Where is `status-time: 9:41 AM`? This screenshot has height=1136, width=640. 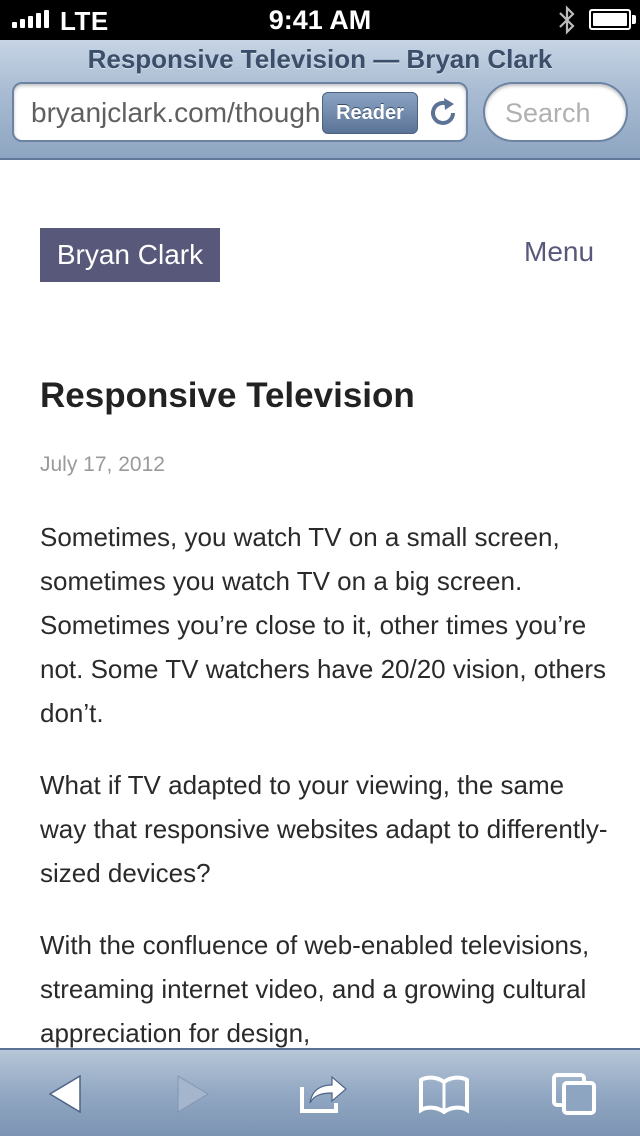 status-time: 9:41 AM is located at coordinates (320, 20).